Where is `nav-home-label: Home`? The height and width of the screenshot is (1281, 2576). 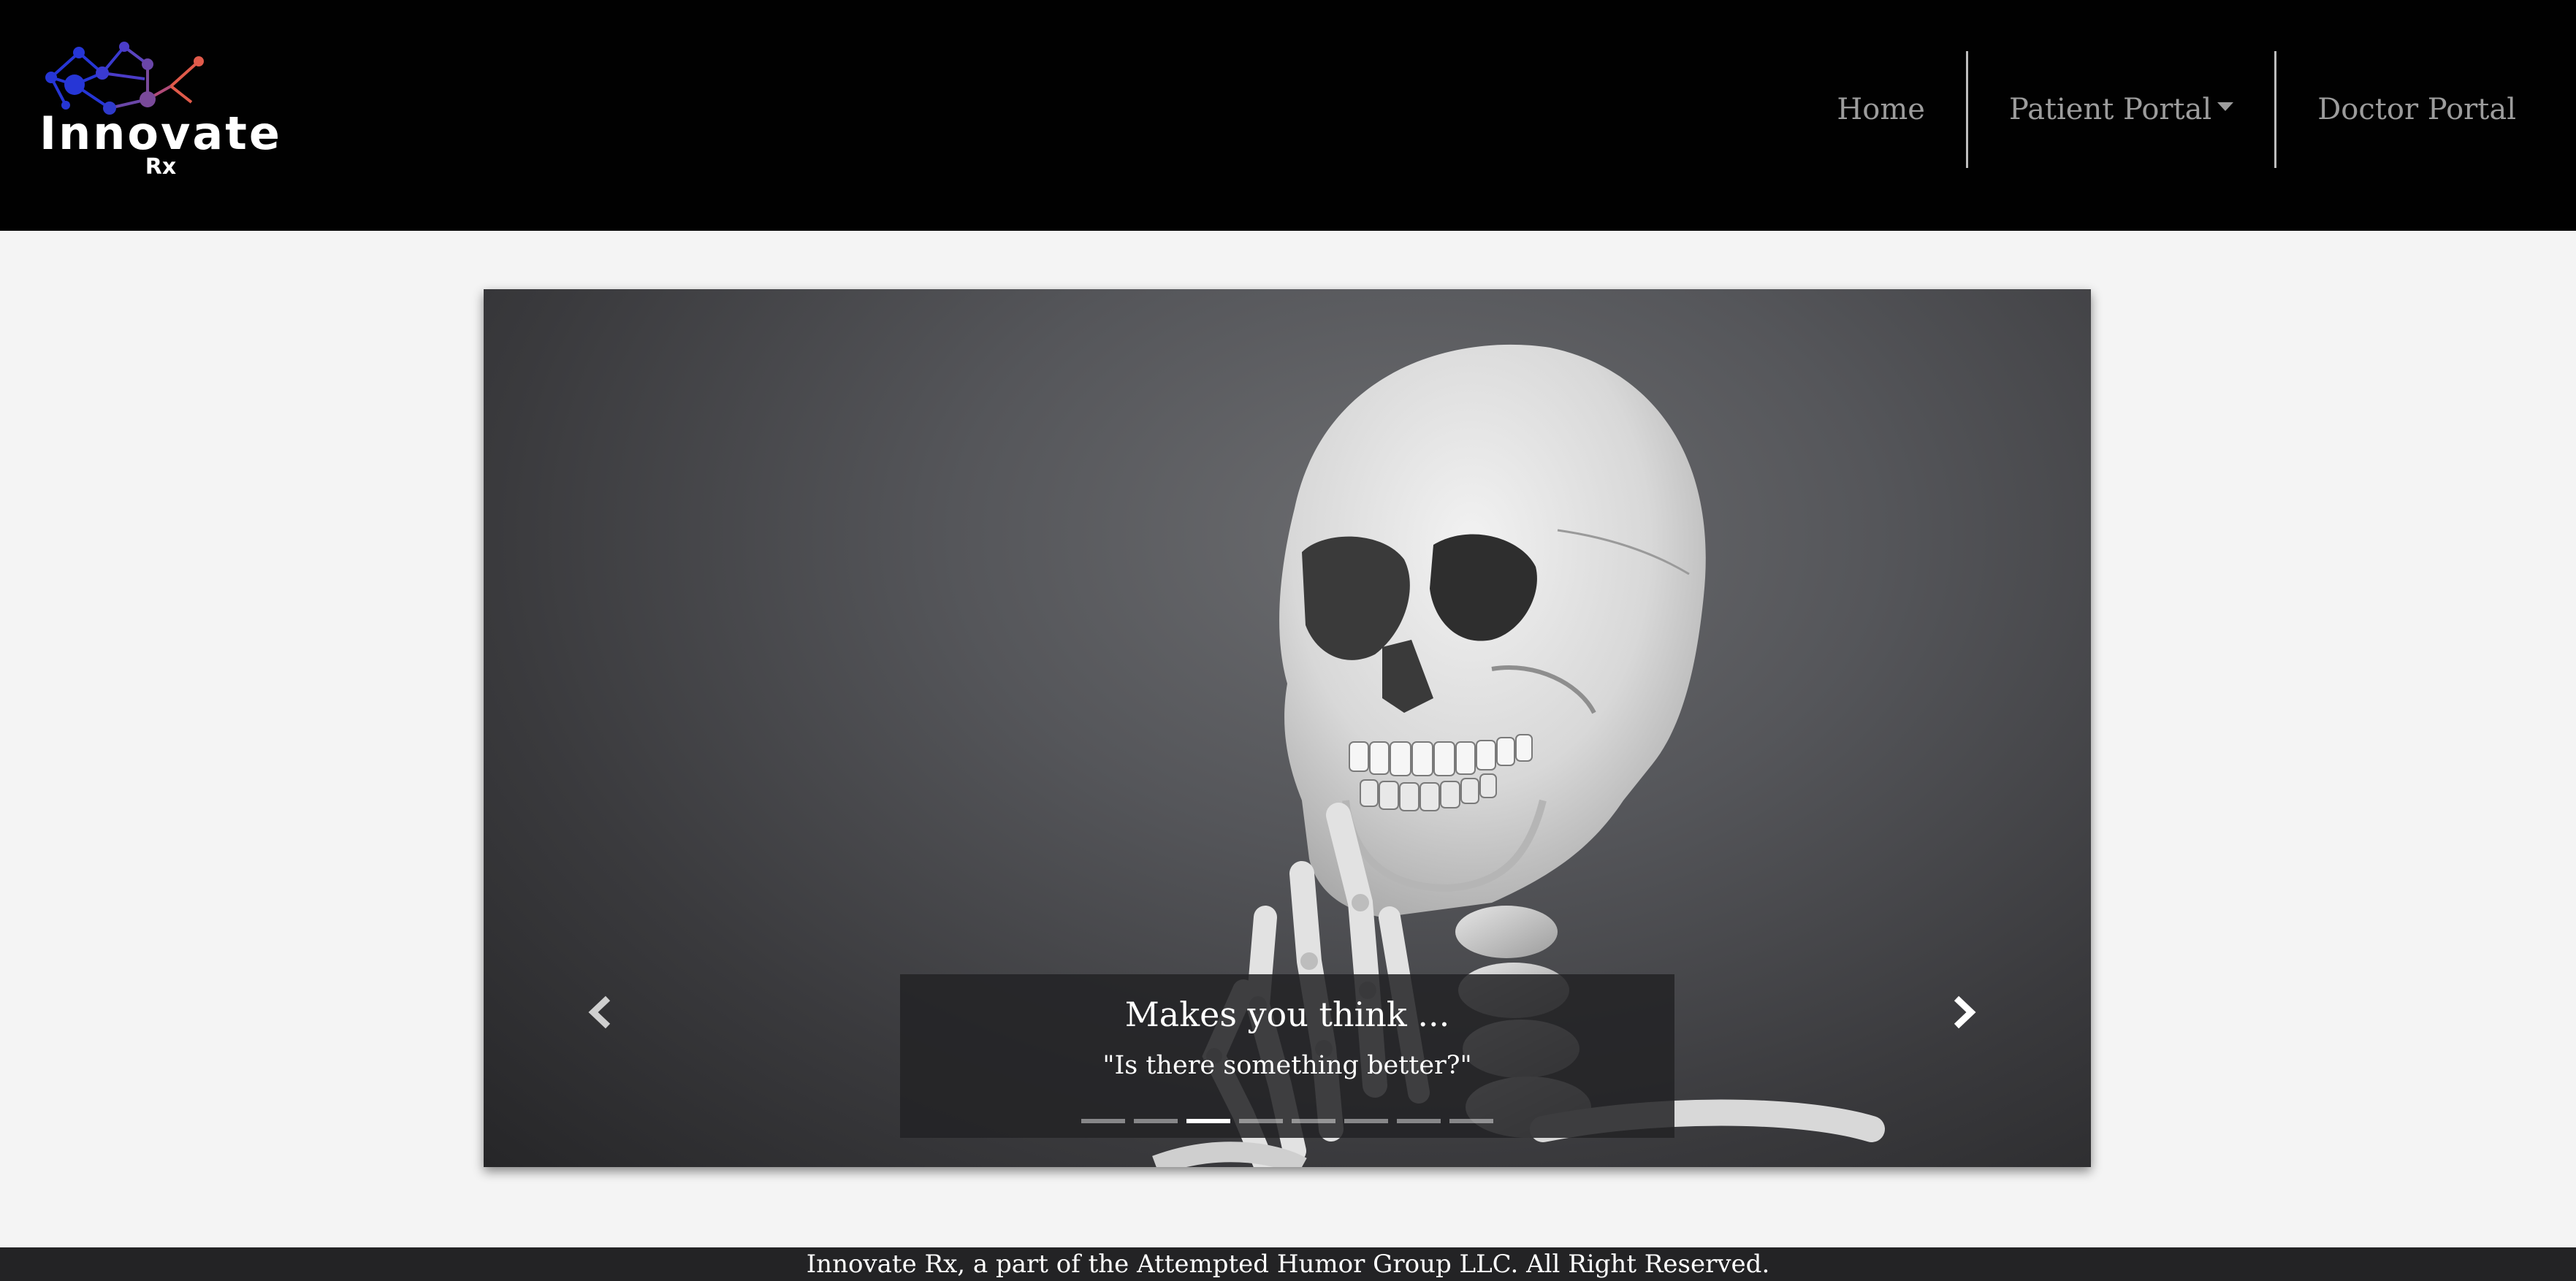 nav-home-label: Home is located at coordinates (1881, 109).